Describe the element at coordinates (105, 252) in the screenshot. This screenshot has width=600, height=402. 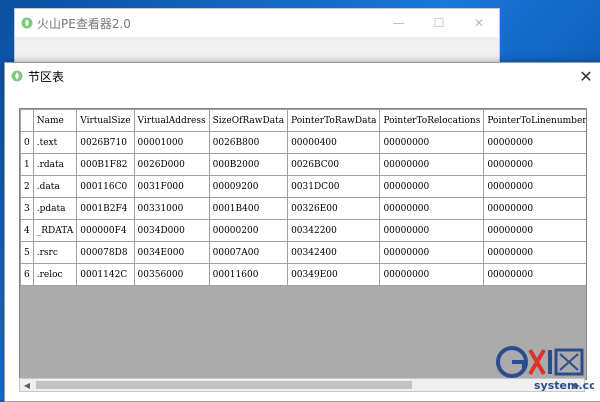
I see `table-cell: 000078D8` at that location.